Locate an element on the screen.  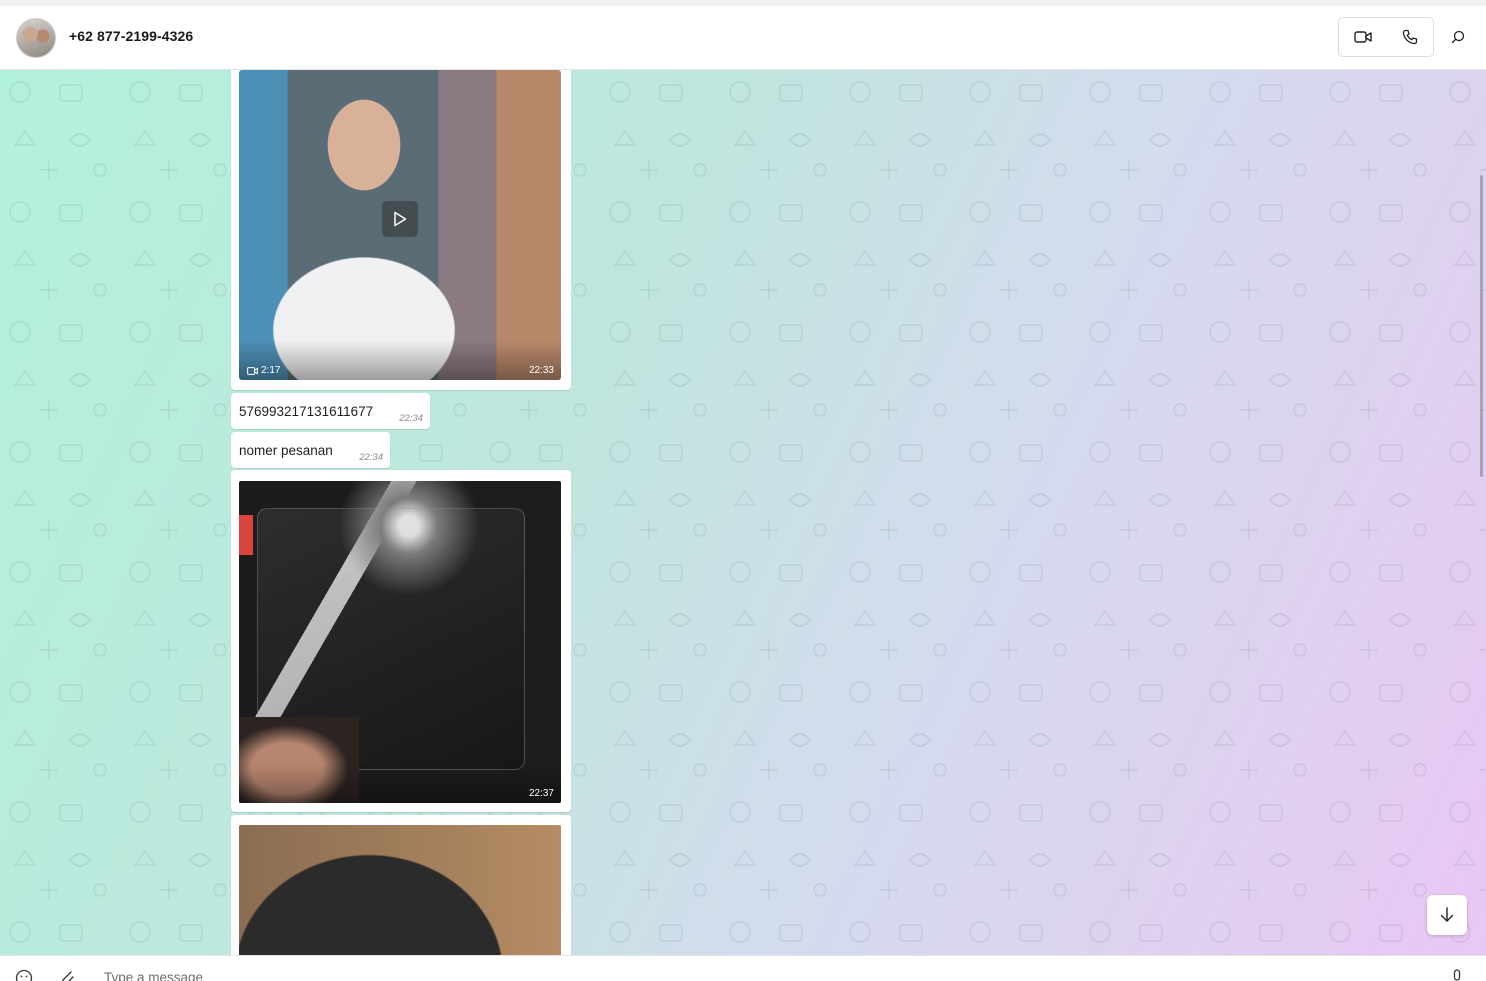
image-message is located at coordinates (401, 885).